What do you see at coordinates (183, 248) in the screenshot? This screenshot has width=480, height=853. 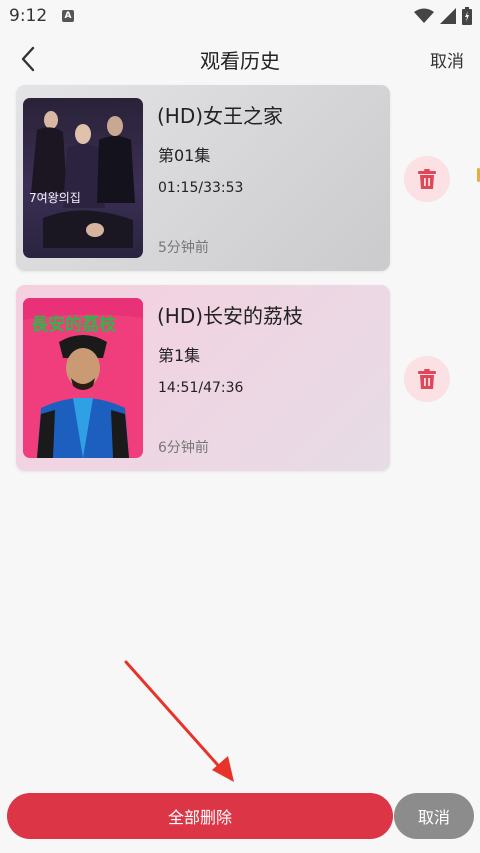 I see `watched-time: 5分钟前` at bounding box center [183, 248].